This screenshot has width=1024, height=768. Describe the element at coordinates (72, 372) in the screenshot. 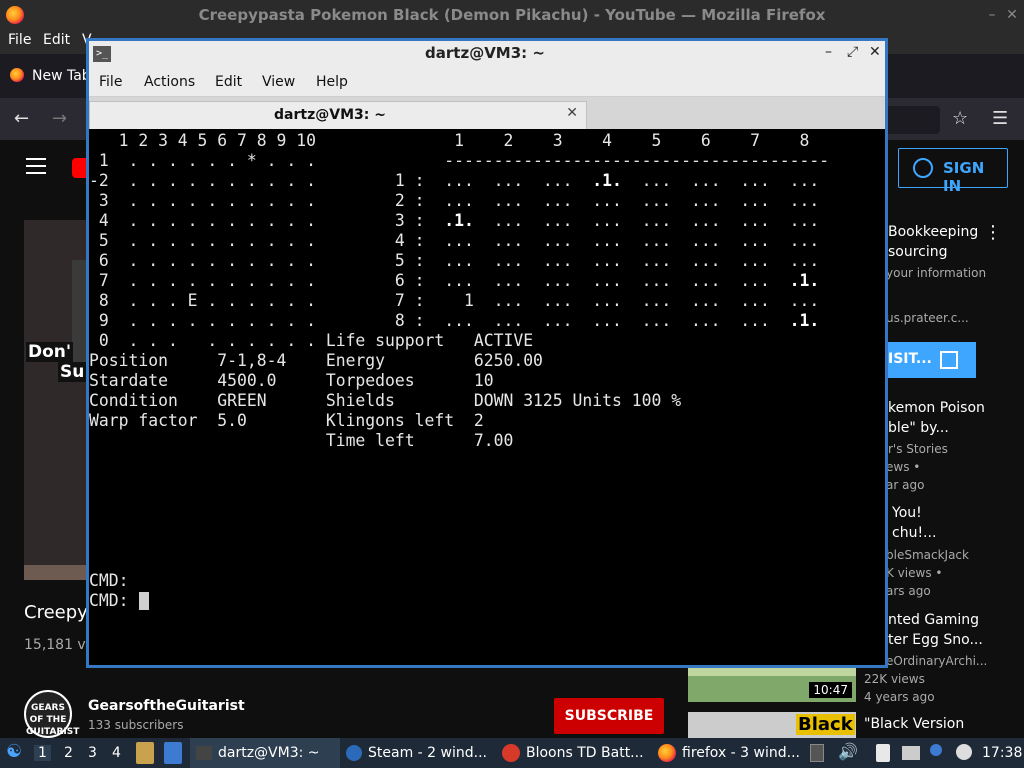

I see `video-overlay-text-2: Su` at that location.